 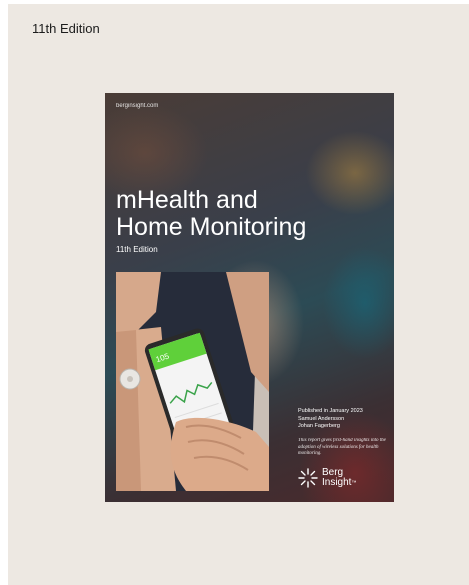 I want to click on brand-trademark: ™, so click(x=354, y=483).